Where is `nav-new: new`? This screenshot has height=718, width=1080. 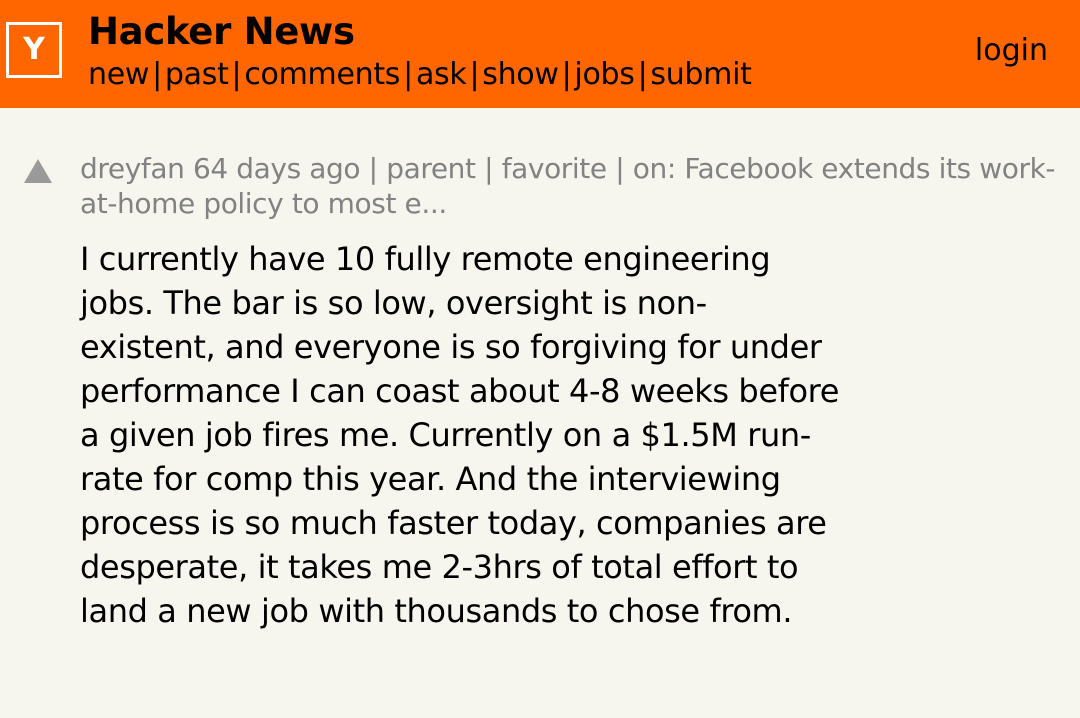 nav-new: new is located at coordinates (118, 74).